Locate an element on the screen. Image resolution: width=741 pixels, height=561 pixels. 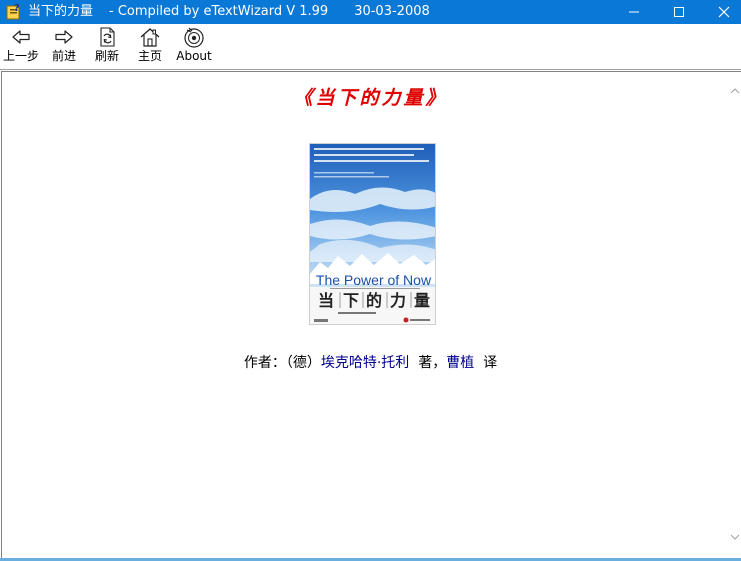
close-button is located at coordinates (721, 12).